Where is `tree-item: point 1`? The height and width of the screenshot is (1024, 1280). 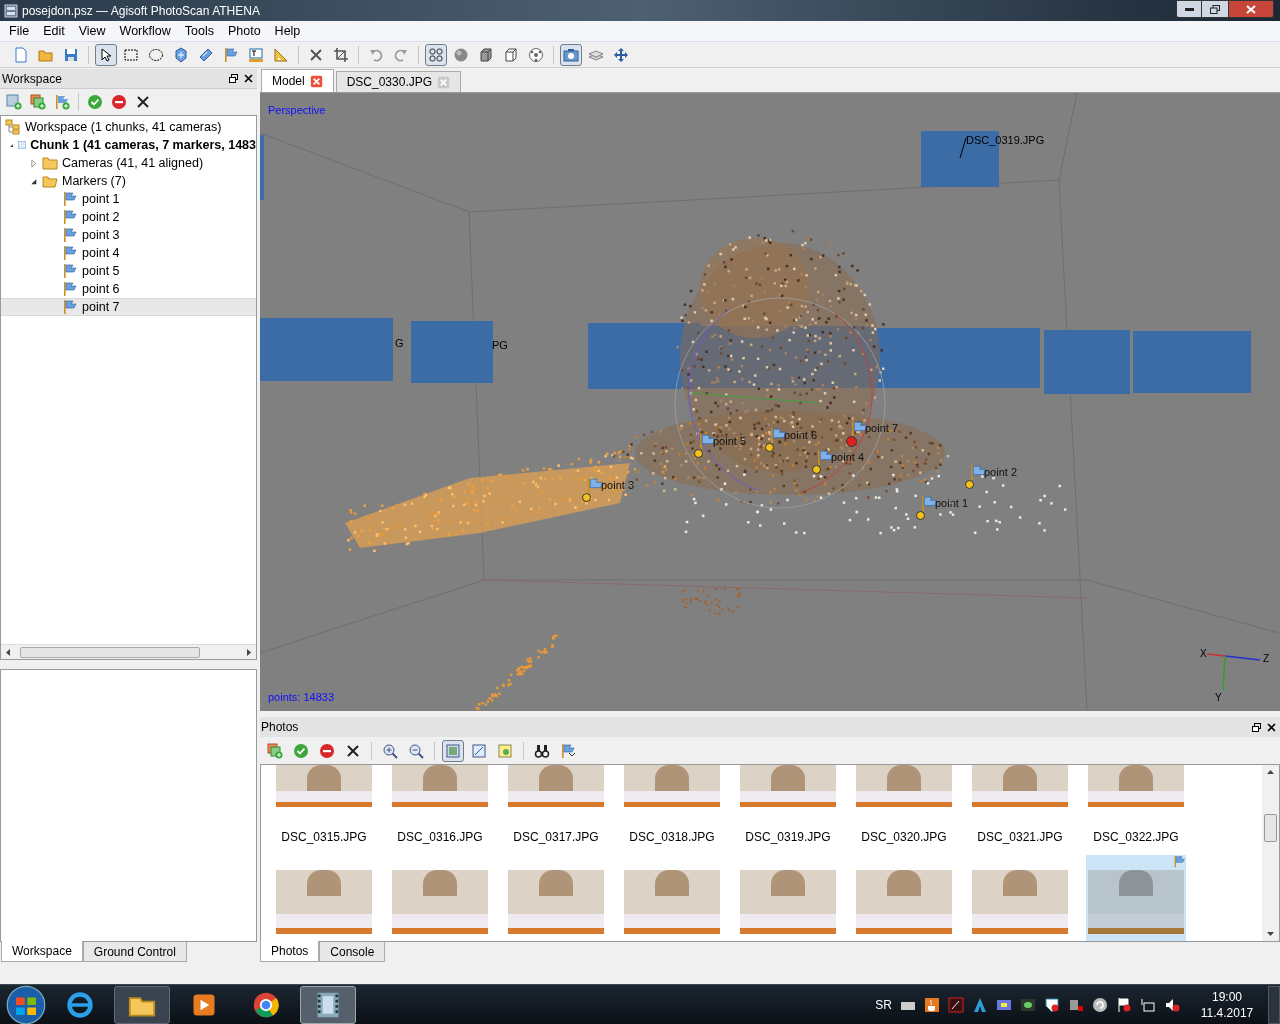
tree-item: point 1 is located at coordinates (128, 199).